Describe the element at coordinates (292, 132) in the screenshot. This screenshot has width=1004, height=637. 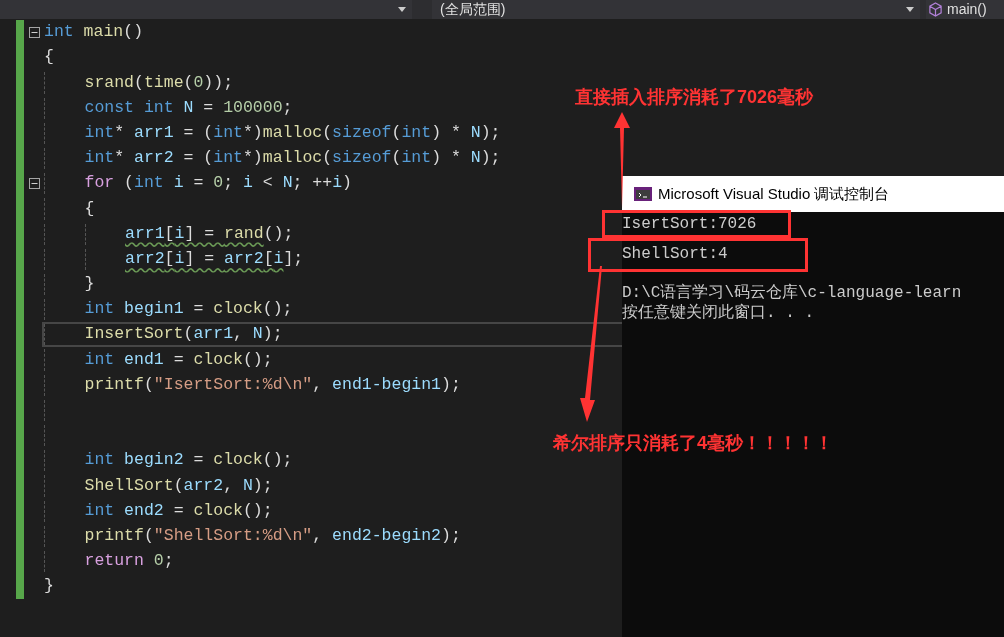
I see `code-line: int* arr1 = (int*)malloc(sizeof(int) * N);` at that location.